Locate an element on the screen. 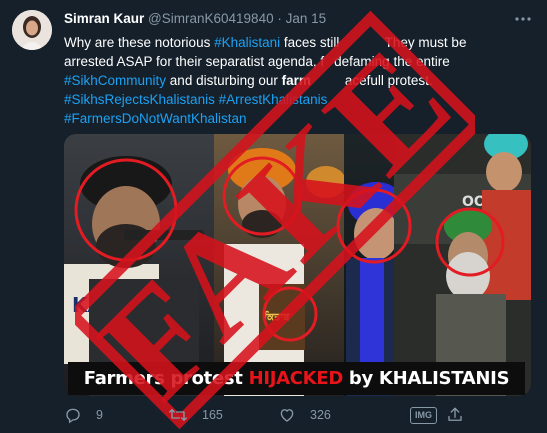  text-segment: Why are these notorious is located at coordinates (139, 42).